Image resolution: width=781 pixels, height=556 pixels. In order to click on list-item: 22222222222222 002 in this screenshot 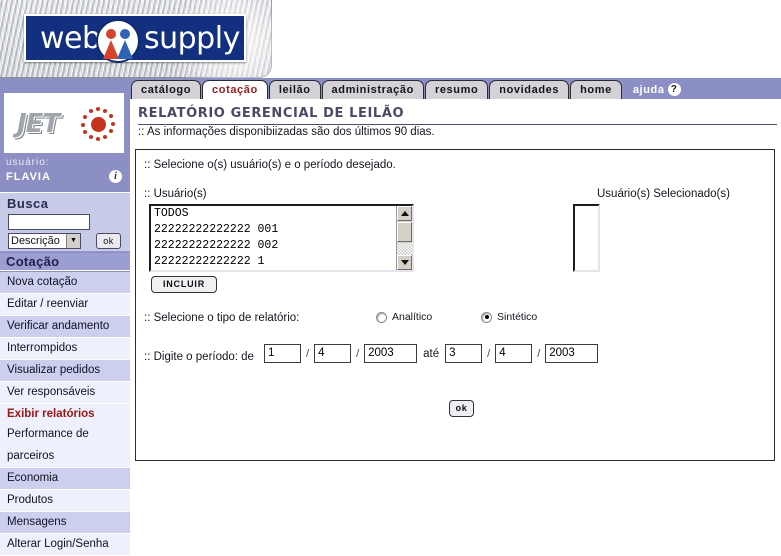, I will do `click(281, 246)`.